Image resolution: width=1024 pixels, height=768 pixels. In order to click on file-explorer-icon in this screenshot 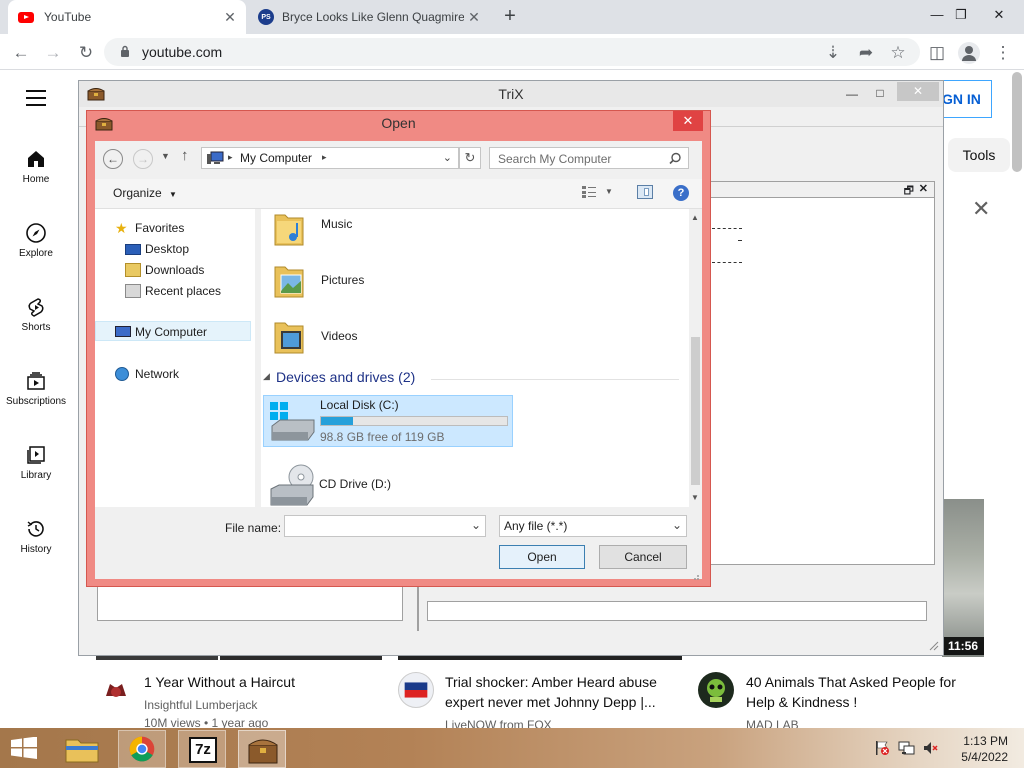, I will do `click(82, 749)`.